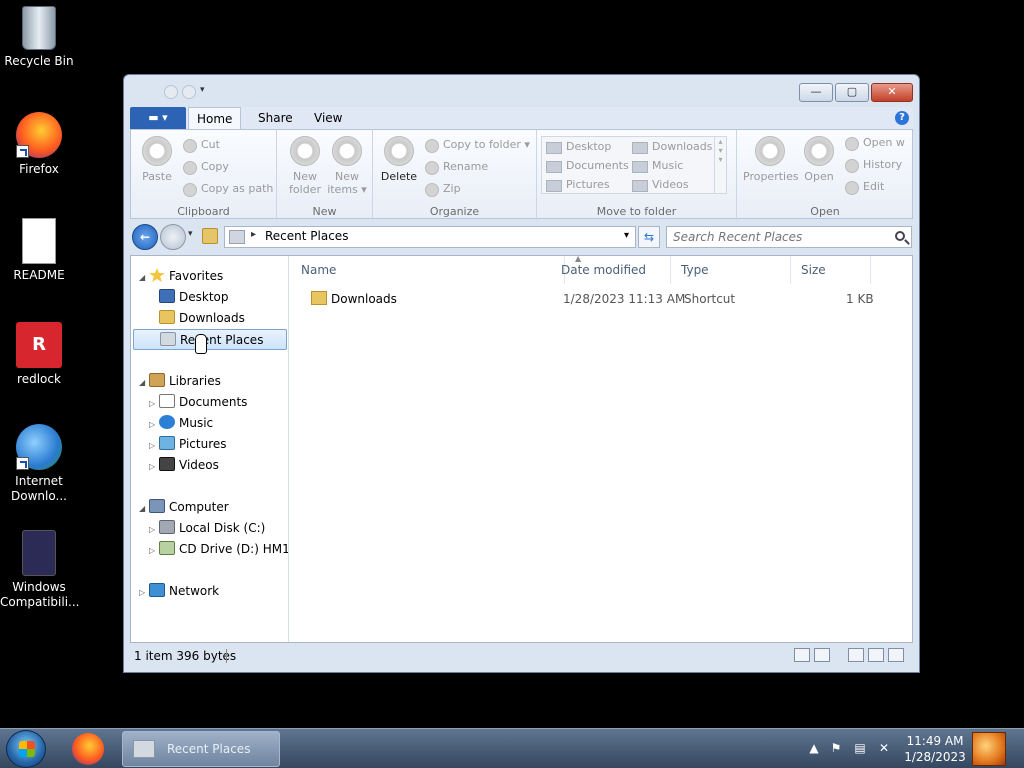  Describe the element at coordinates (145, 237) in the screenshot. I see `back-button: ←` at that location.